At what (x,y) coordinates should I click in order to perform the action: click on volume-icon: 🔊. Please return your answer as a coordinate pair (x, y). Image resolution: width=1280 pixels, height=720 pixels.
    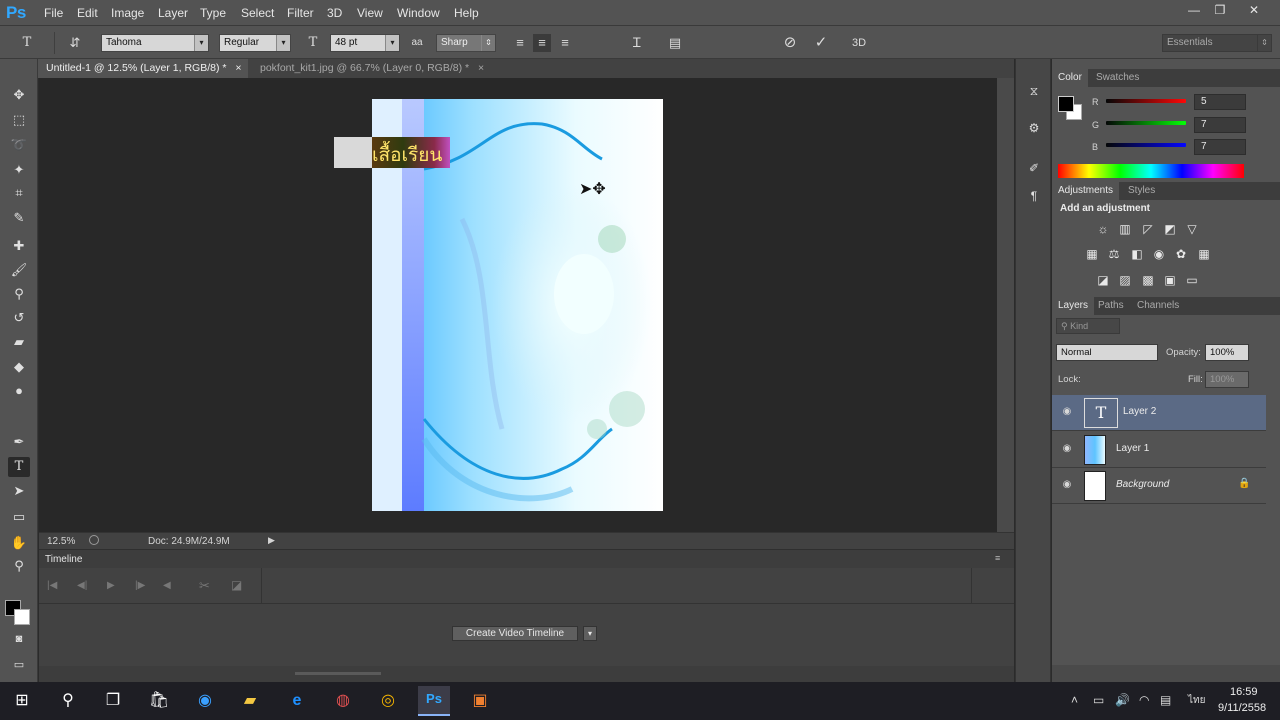
    Looking at the image, I should click on (1122, 700).